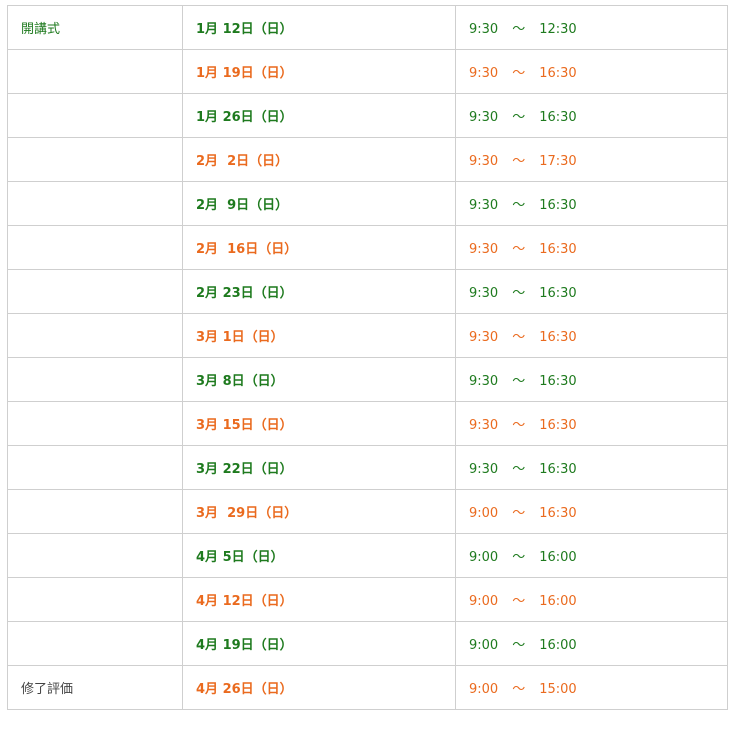  I want to click on end-time: 17:30, so click(558, 161).